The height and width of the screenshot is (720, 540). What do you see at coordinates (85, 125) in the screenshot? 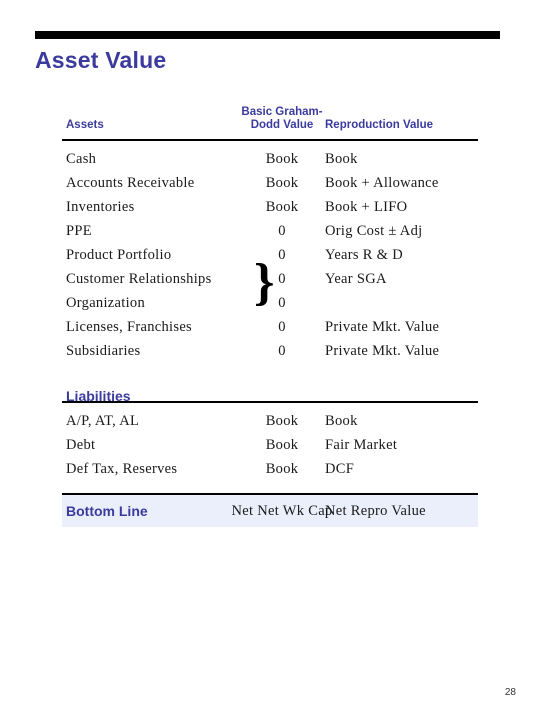
I see `column-header-assets: Assets` at bounding box center [85, 125].